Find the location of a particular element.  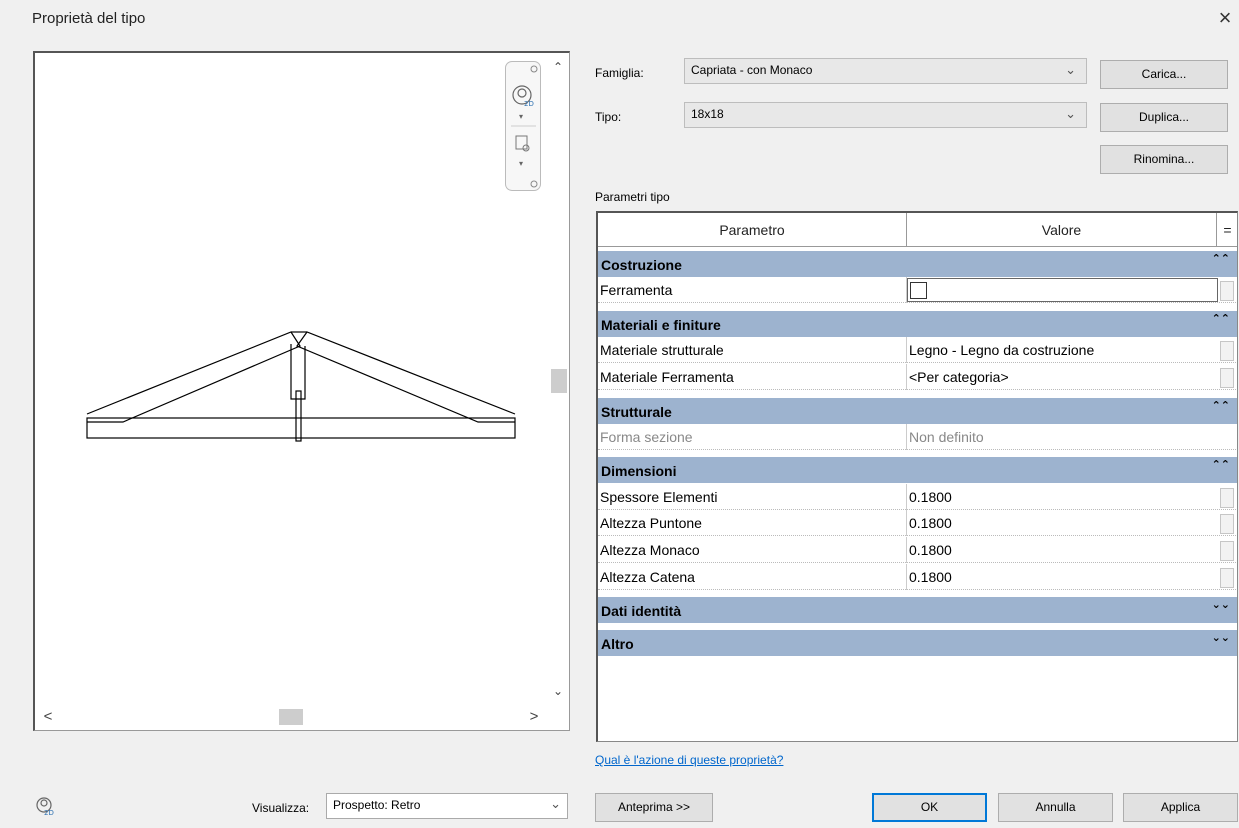

view-select-value: Prospetto: Retro is located at coordinates (377, 805).